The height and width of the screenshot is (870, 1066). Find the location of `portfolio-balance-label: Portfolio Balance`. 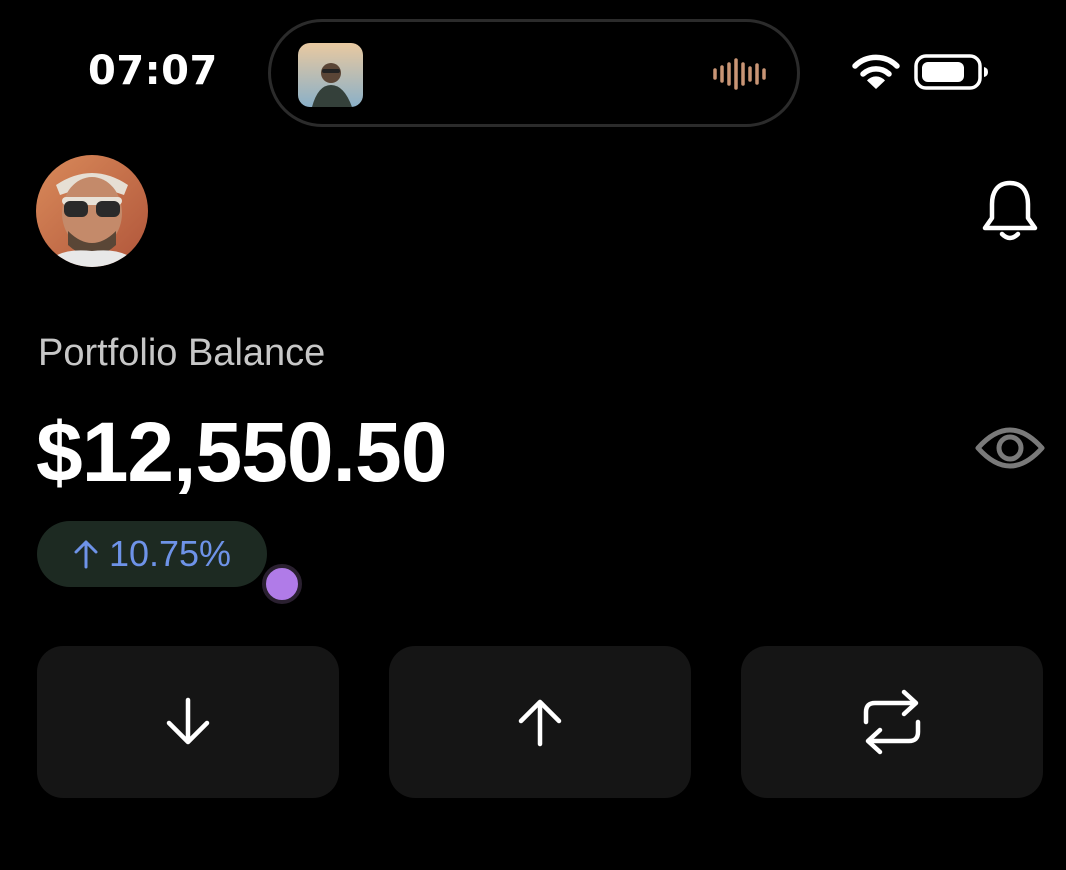

portfolio-balance-label: Portfolio Balance is located at coordinates (182, 353).